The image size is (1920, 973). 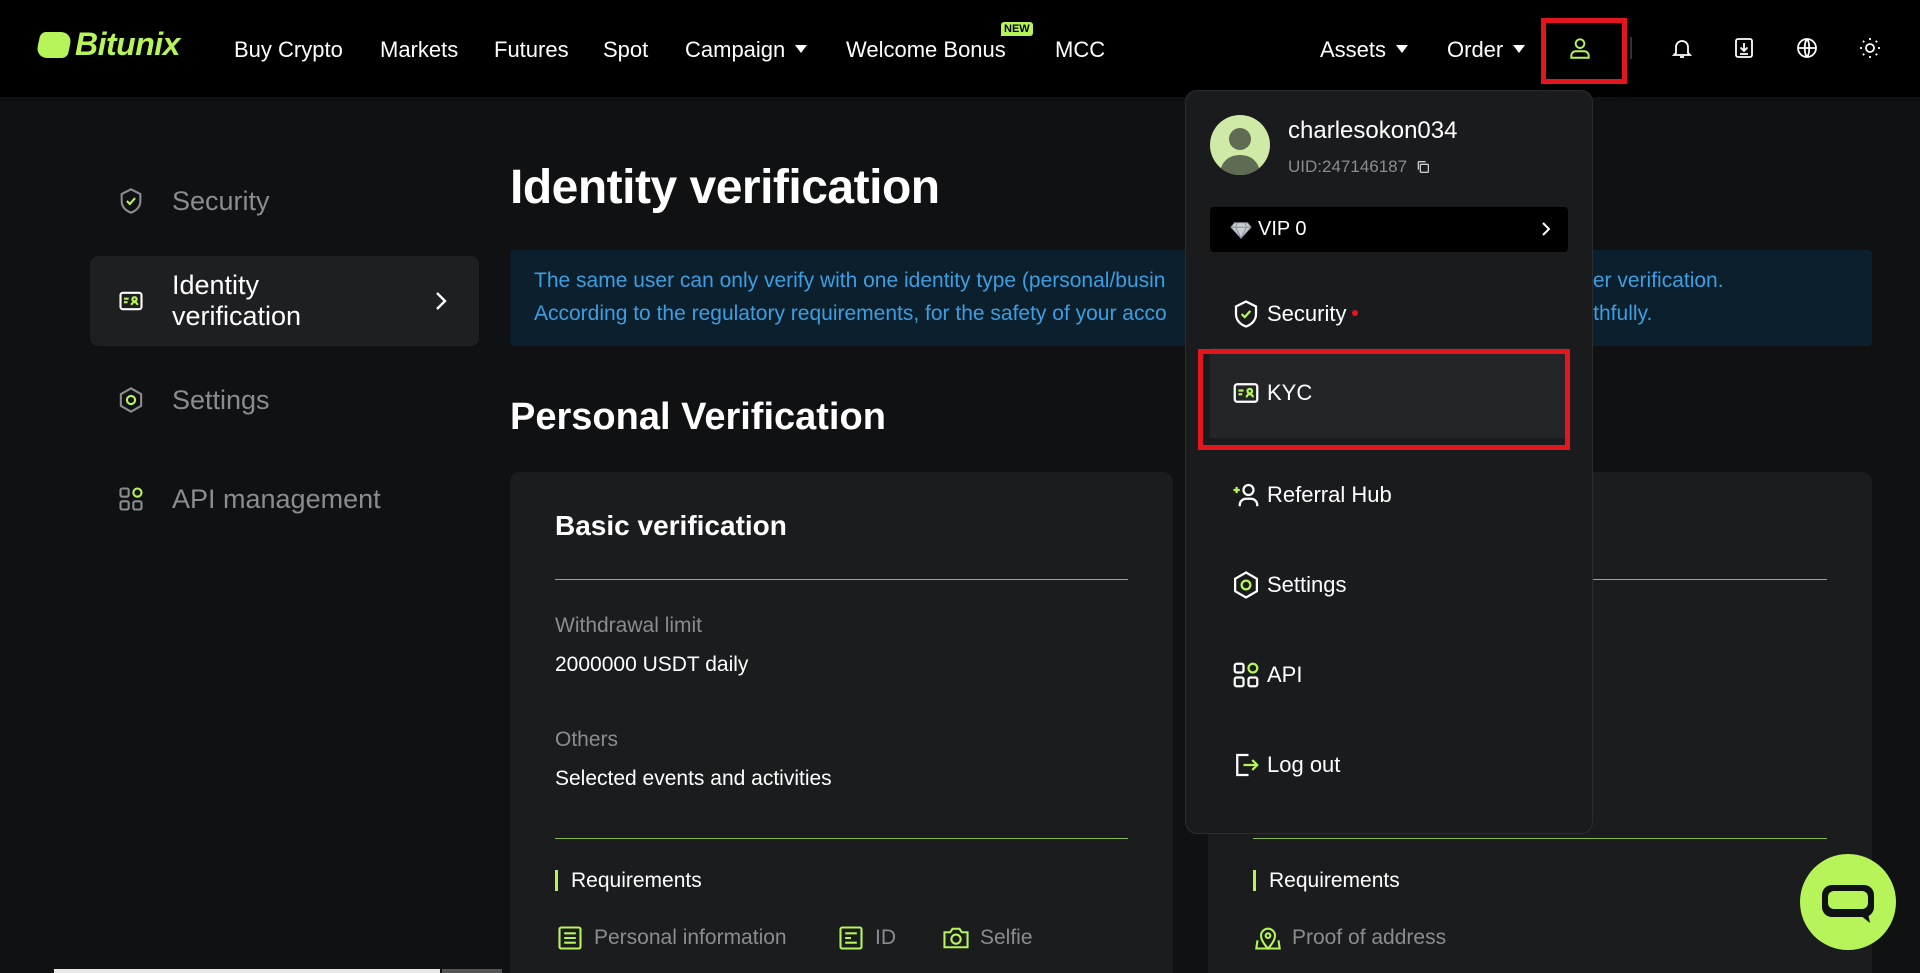 What do you see at coordinates (54, 44) in the screenshot?
I see `logo-mark-icon` at bounding box center [54, 44].